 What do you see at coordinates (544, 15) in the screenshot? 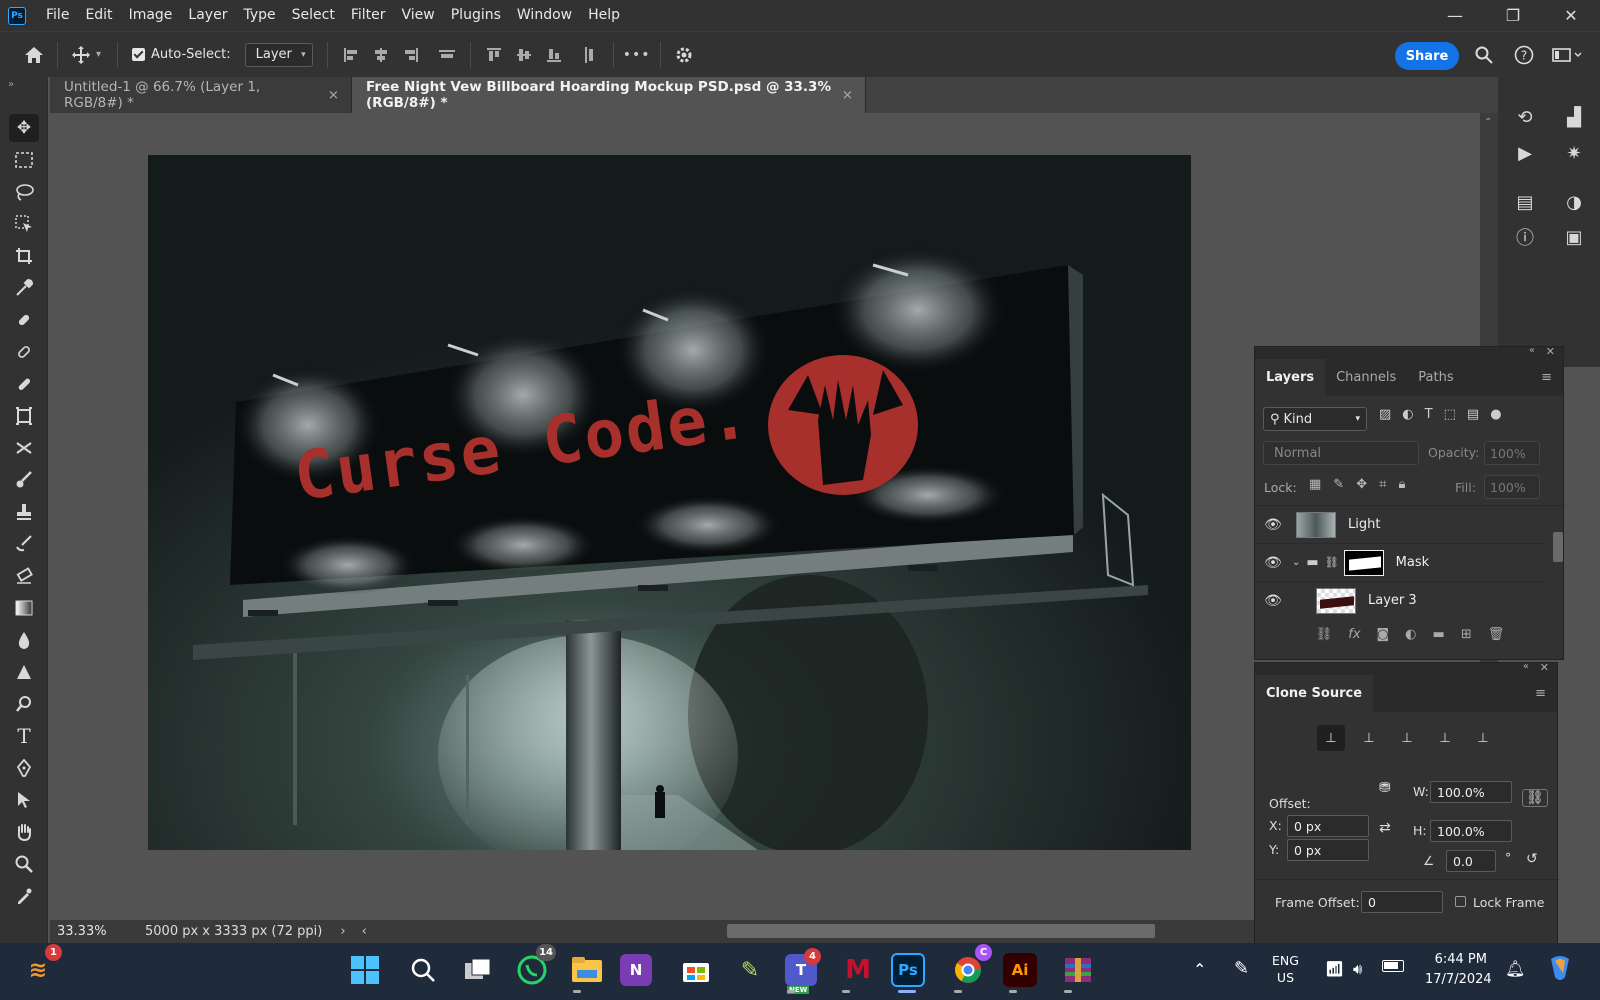
I see `menu-window: Window` at bounding box center [544, 15].